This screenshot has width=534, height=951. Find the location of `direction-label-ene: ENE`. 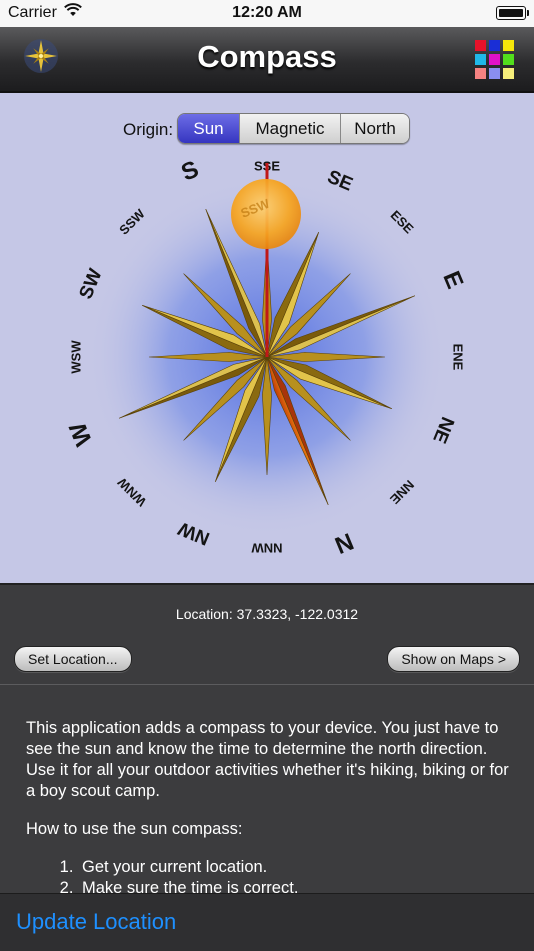

direction-label-ene: ENE is located at coordinates (458, 357).